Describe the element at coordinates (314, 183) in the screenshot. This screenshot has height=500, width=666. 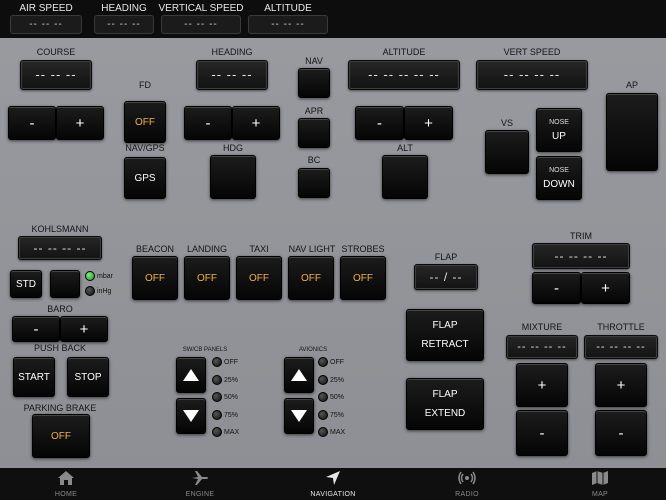
I see `bc-button` at that location.